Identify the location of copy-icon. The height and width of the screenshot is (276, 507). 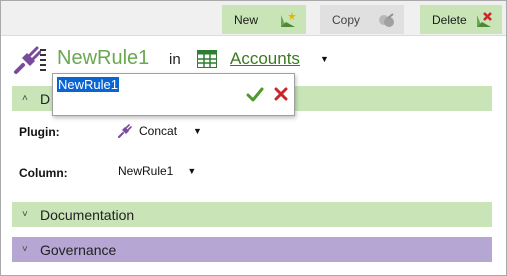
(386, 20).